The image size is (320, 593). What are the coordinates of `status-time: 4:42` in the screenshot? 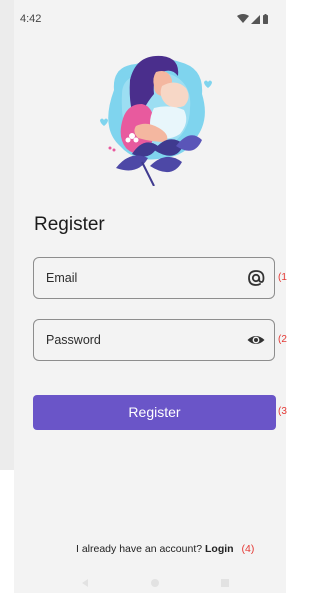 It's located at (31, 19).